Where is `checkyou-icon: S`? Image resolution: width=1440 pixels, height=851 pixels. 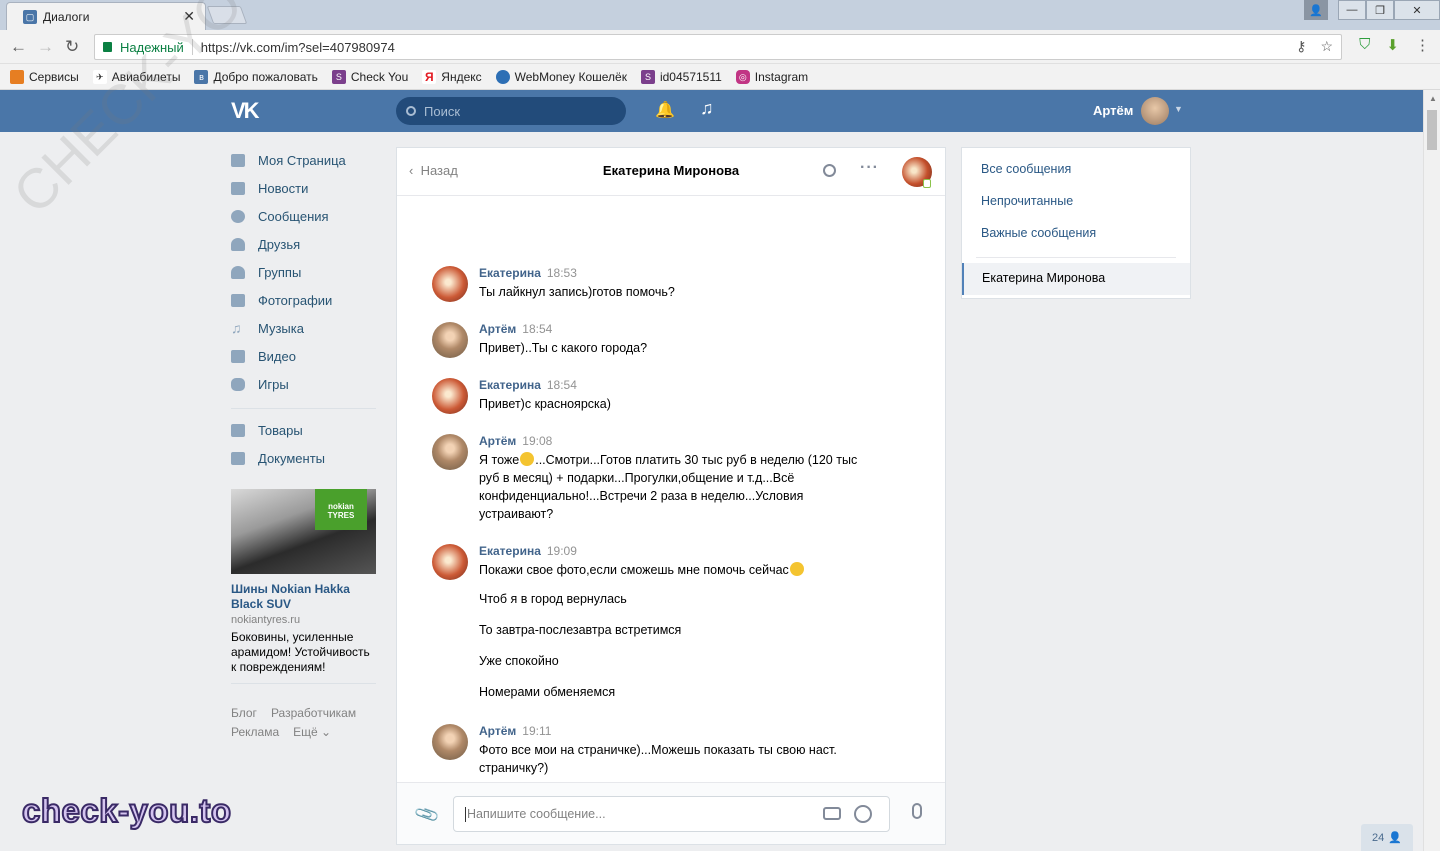 checkyou-icon: S is located at coordinates (338, 76).